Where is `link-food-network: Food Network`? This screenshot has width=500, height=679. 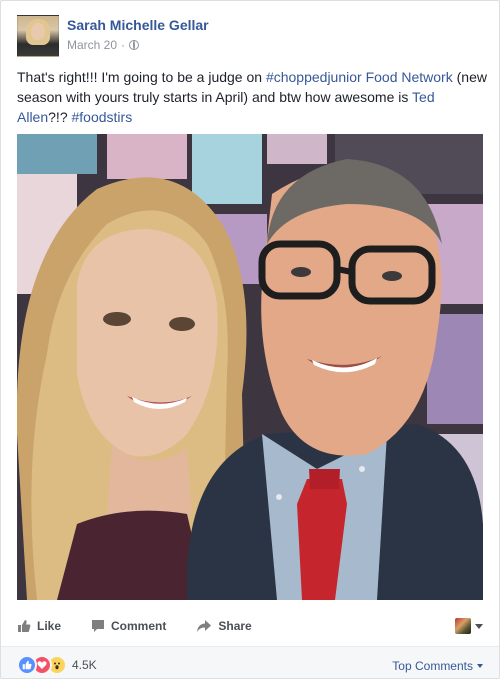
link-food-network: Food Network is located at coordinates (409, 77).